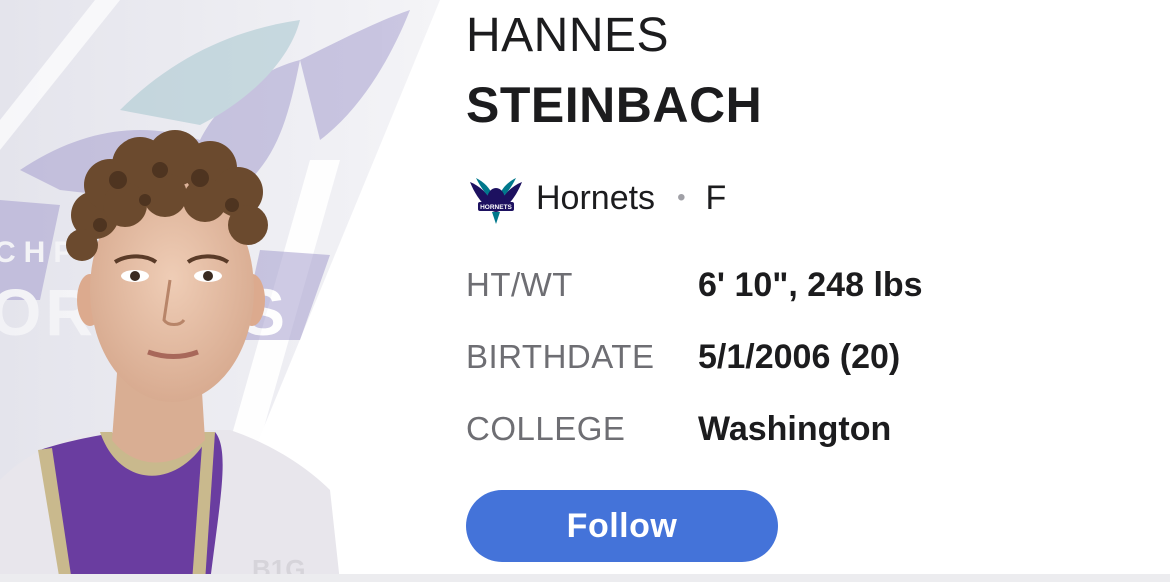  I want to click on stat-value-birthdate: 5/1/2006 (20), so click(799, 357).